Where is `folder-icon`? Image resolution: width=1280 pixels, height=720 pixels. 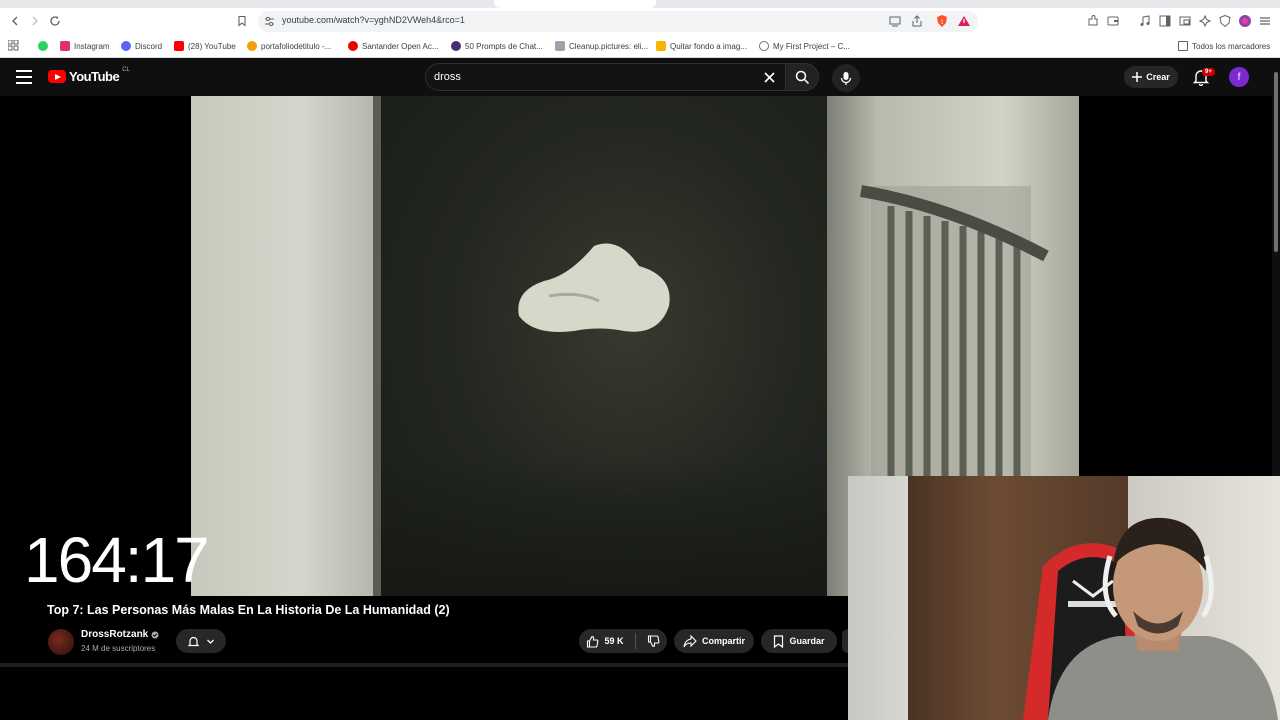 folder-icon is located at coordinates (1183, 46).